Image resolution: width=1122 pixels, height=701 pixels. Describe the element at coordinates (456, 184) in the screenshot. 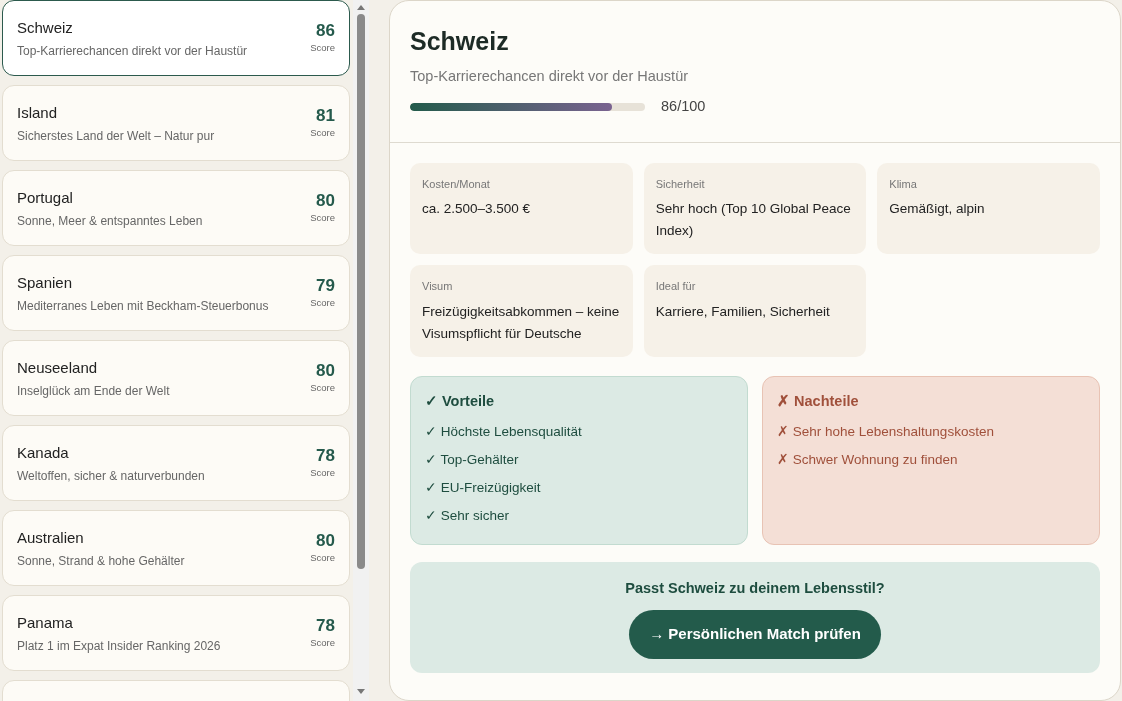

I see `fact-label: Kosten/Monat` at that location.